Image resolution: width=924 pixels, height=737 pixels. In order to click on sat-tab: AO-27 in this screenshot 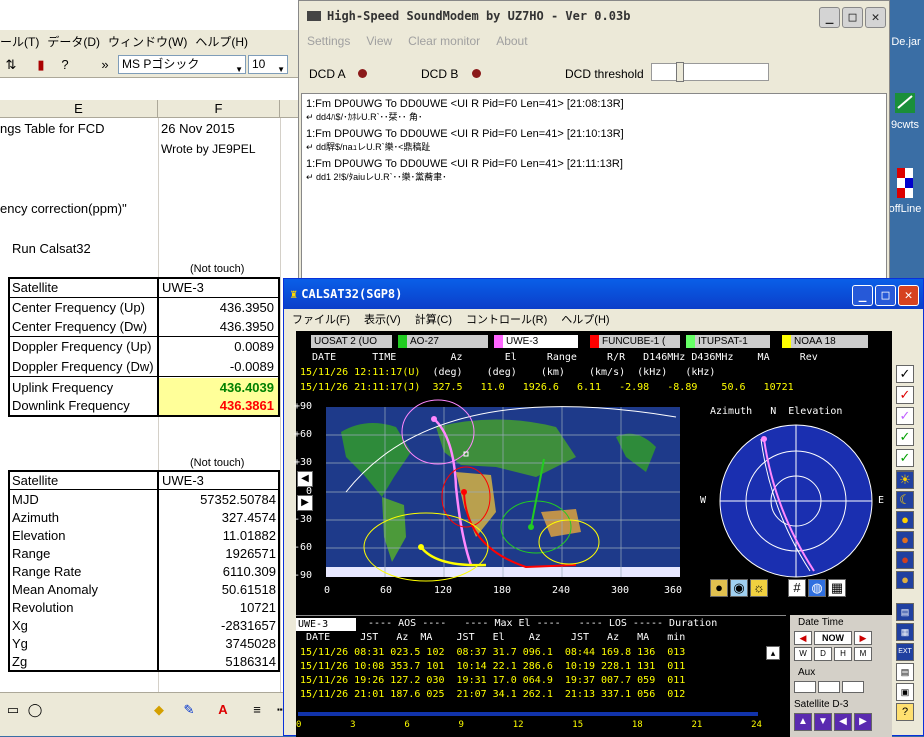, I will do `click(443, 341)`.